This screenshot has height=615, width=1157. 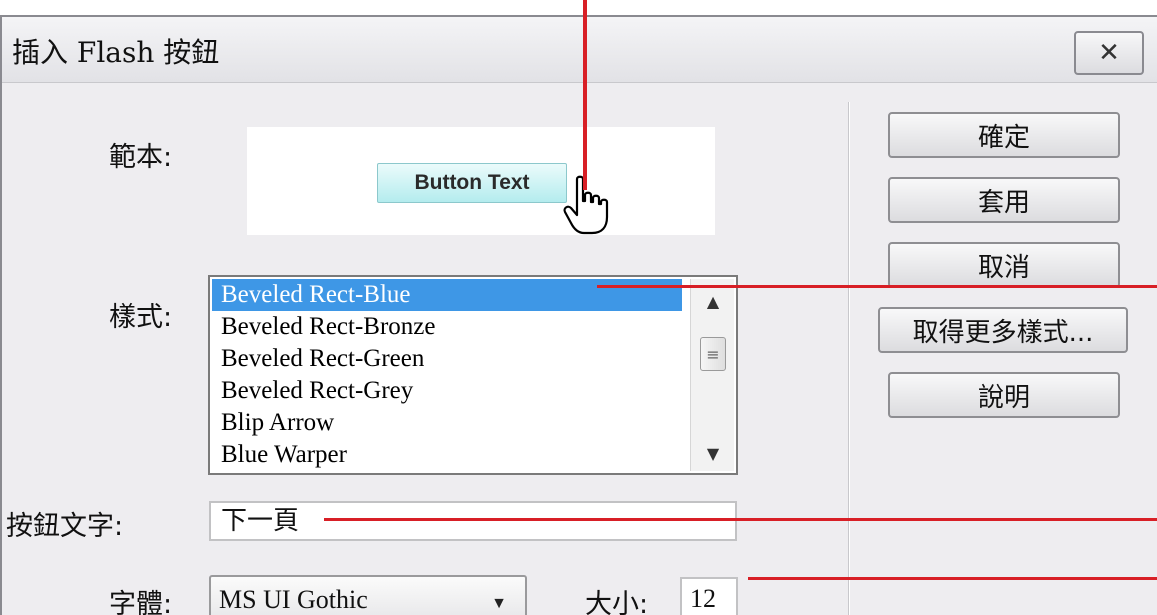 I want to click on chevron-down-icon: ▼, so click(x=499, y=603).